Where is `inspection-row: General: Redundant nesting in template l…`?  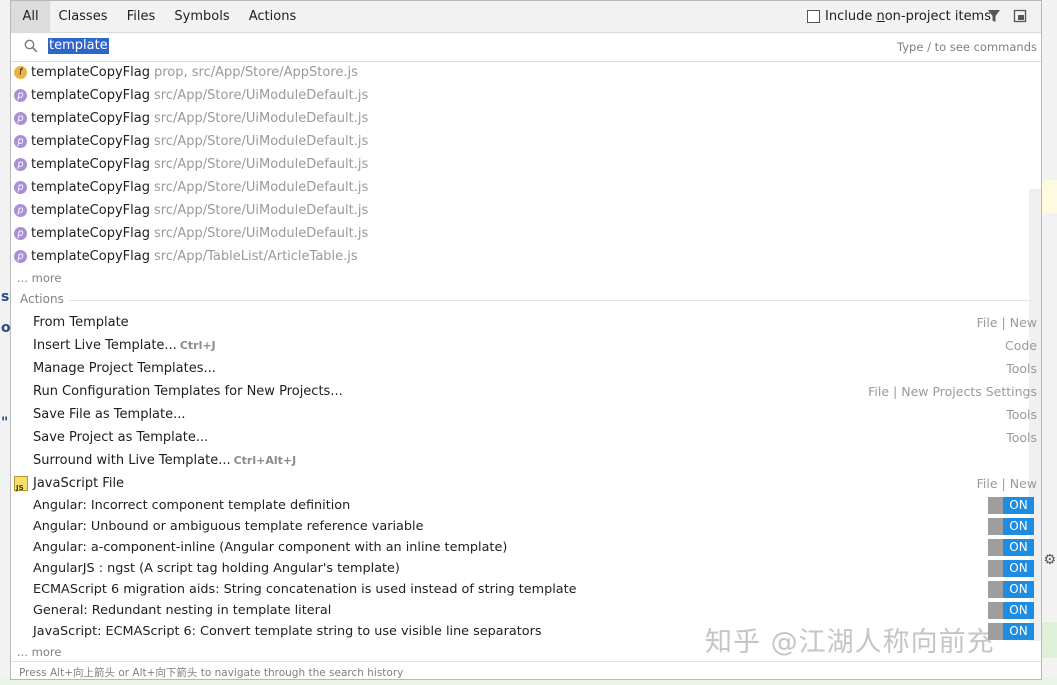 inspection-row: General: Redundant nesting in template l… is located at coordinates (526, 610).